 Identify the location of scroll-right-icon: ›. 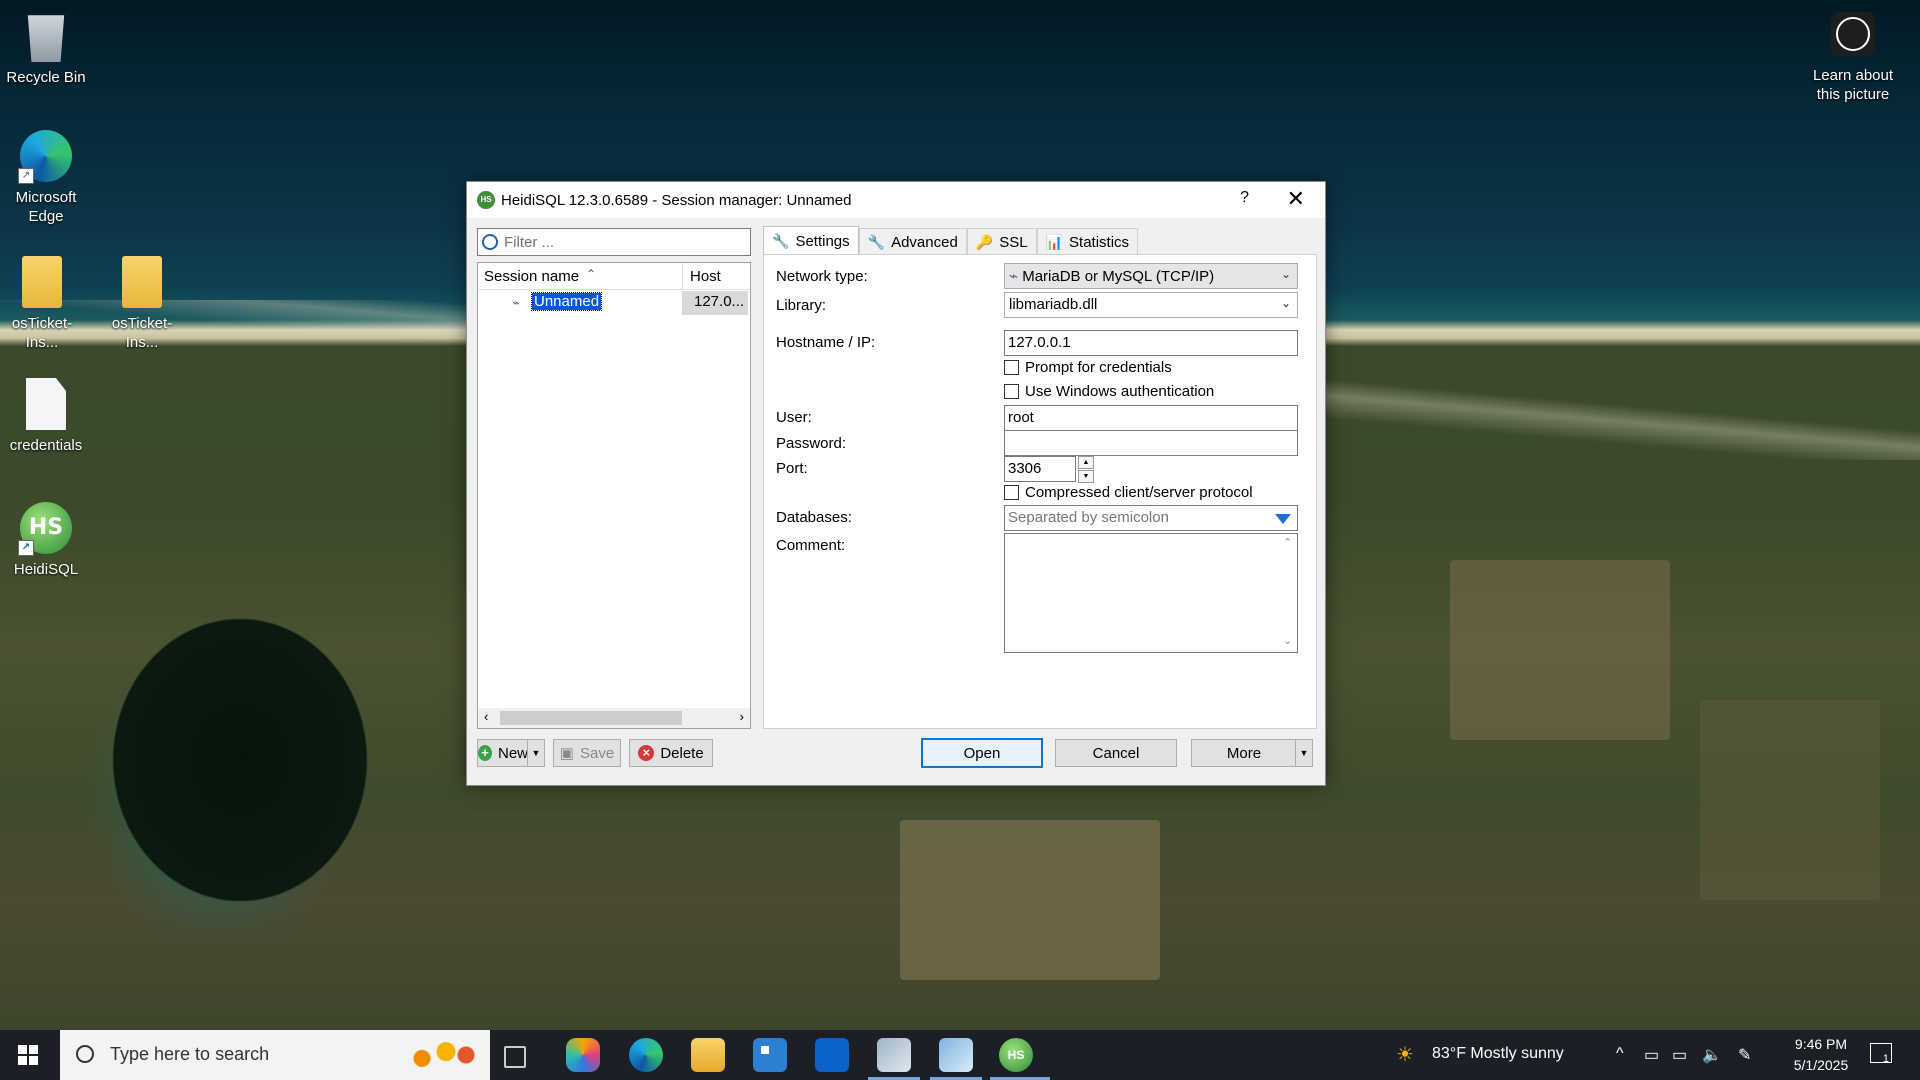
(742, 716).